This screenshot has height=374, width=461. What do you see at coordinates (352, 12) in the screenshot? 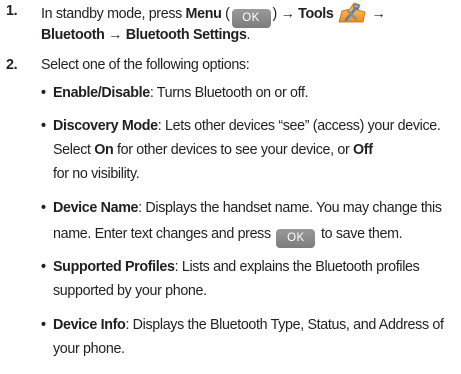
I see `tools-icon` at bounding box center [352, 12].